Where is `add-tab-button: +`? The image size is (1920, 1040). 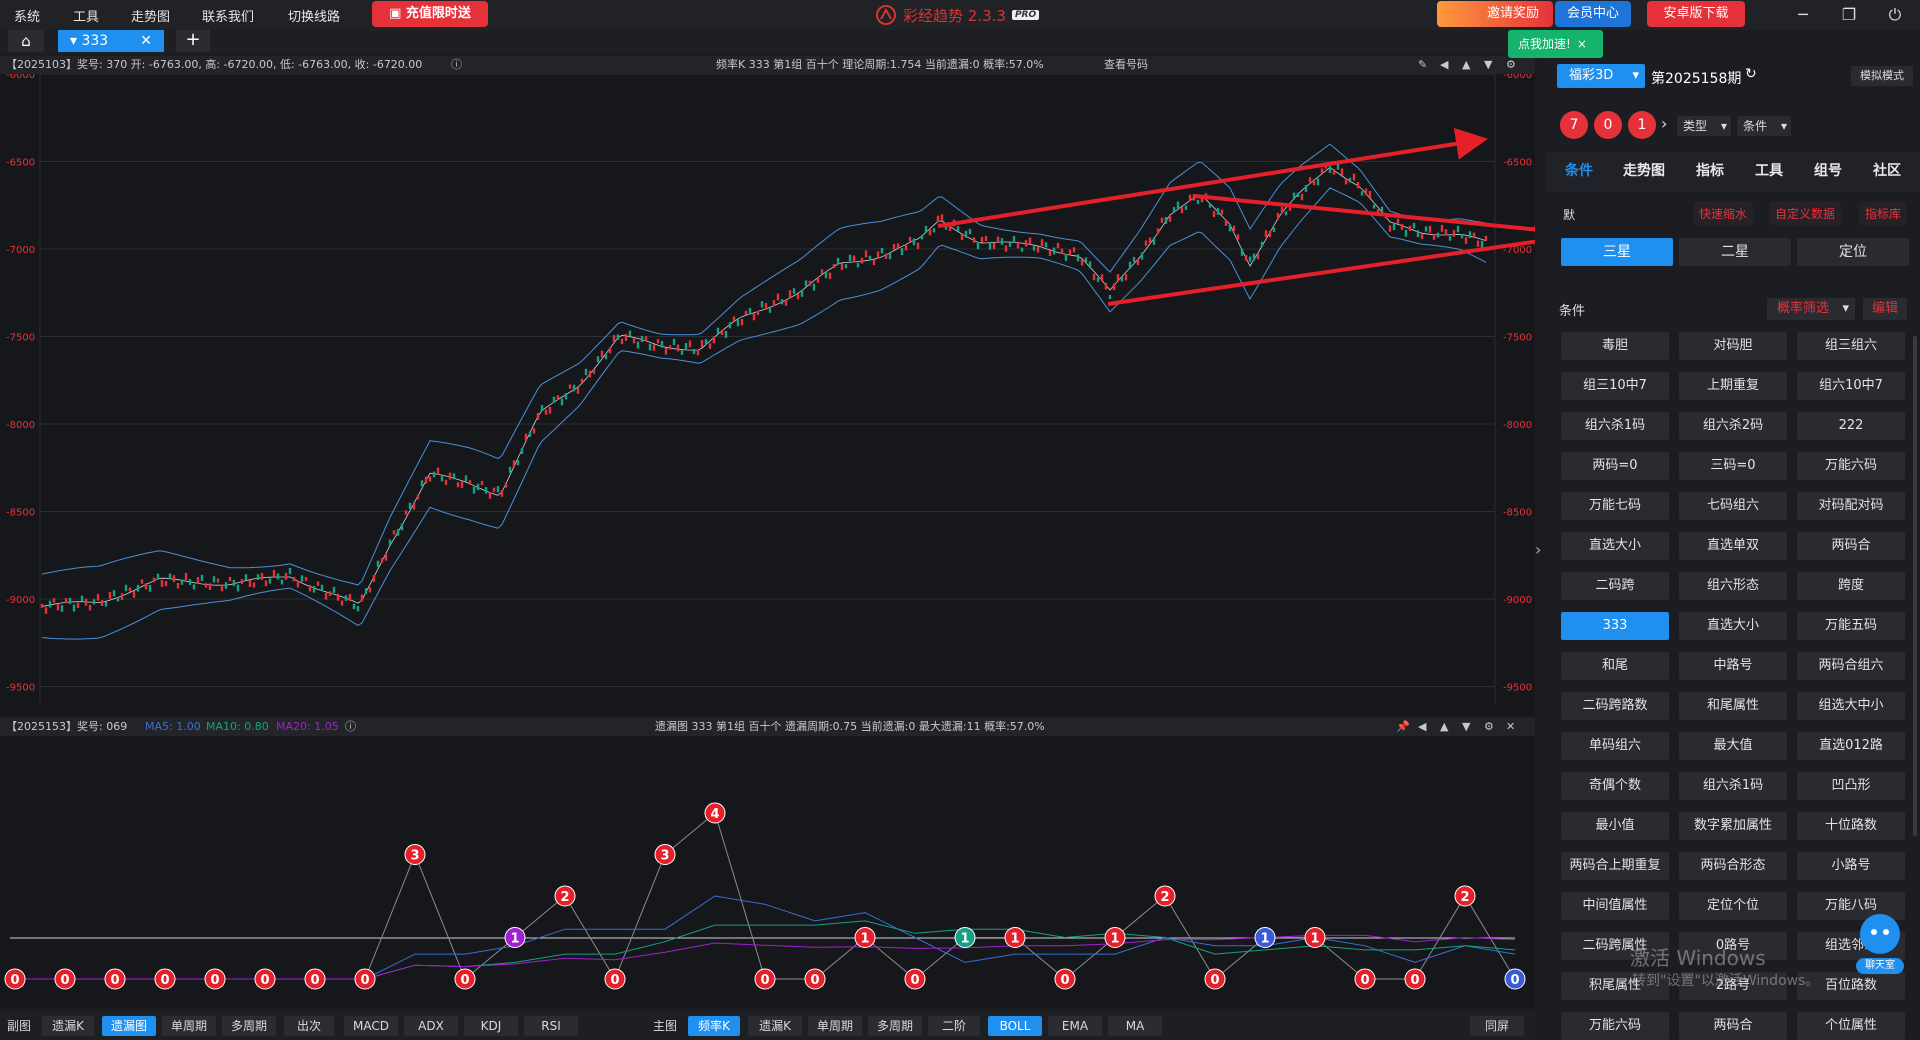
add-tab-button: + is located at coordinates (193, 41).